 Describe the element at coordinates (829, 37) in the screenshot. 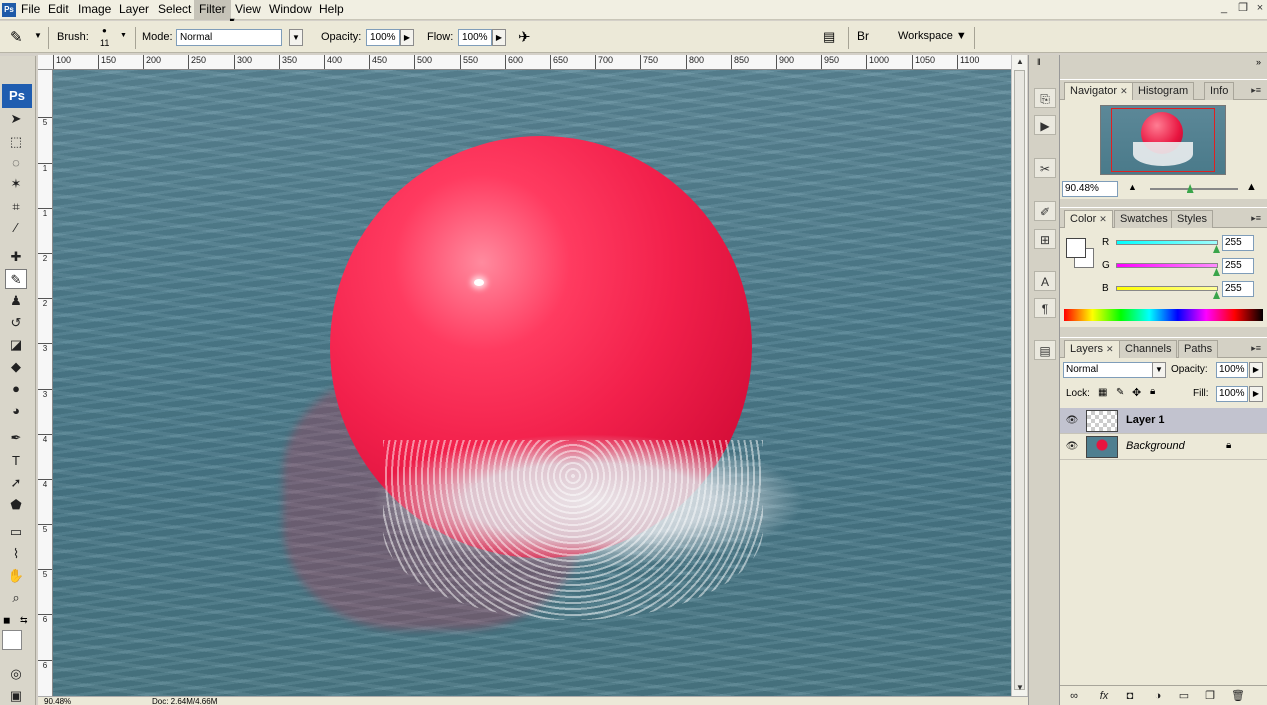

I see `tool-presets-icon: ▤` at that location.